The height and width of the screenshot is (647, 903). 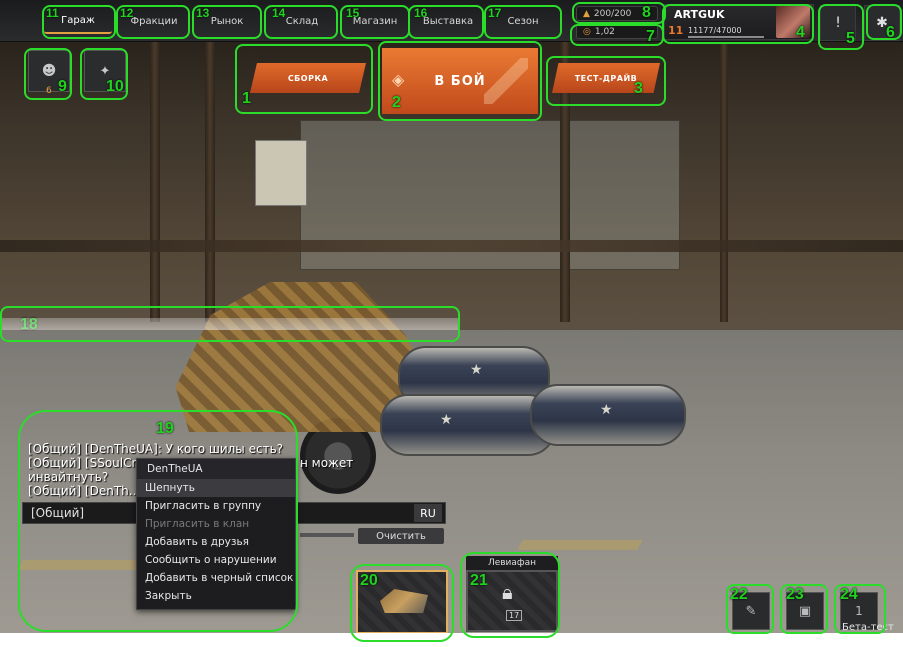 I want to click on weapon-cylinder, so click(x=468, y=425).